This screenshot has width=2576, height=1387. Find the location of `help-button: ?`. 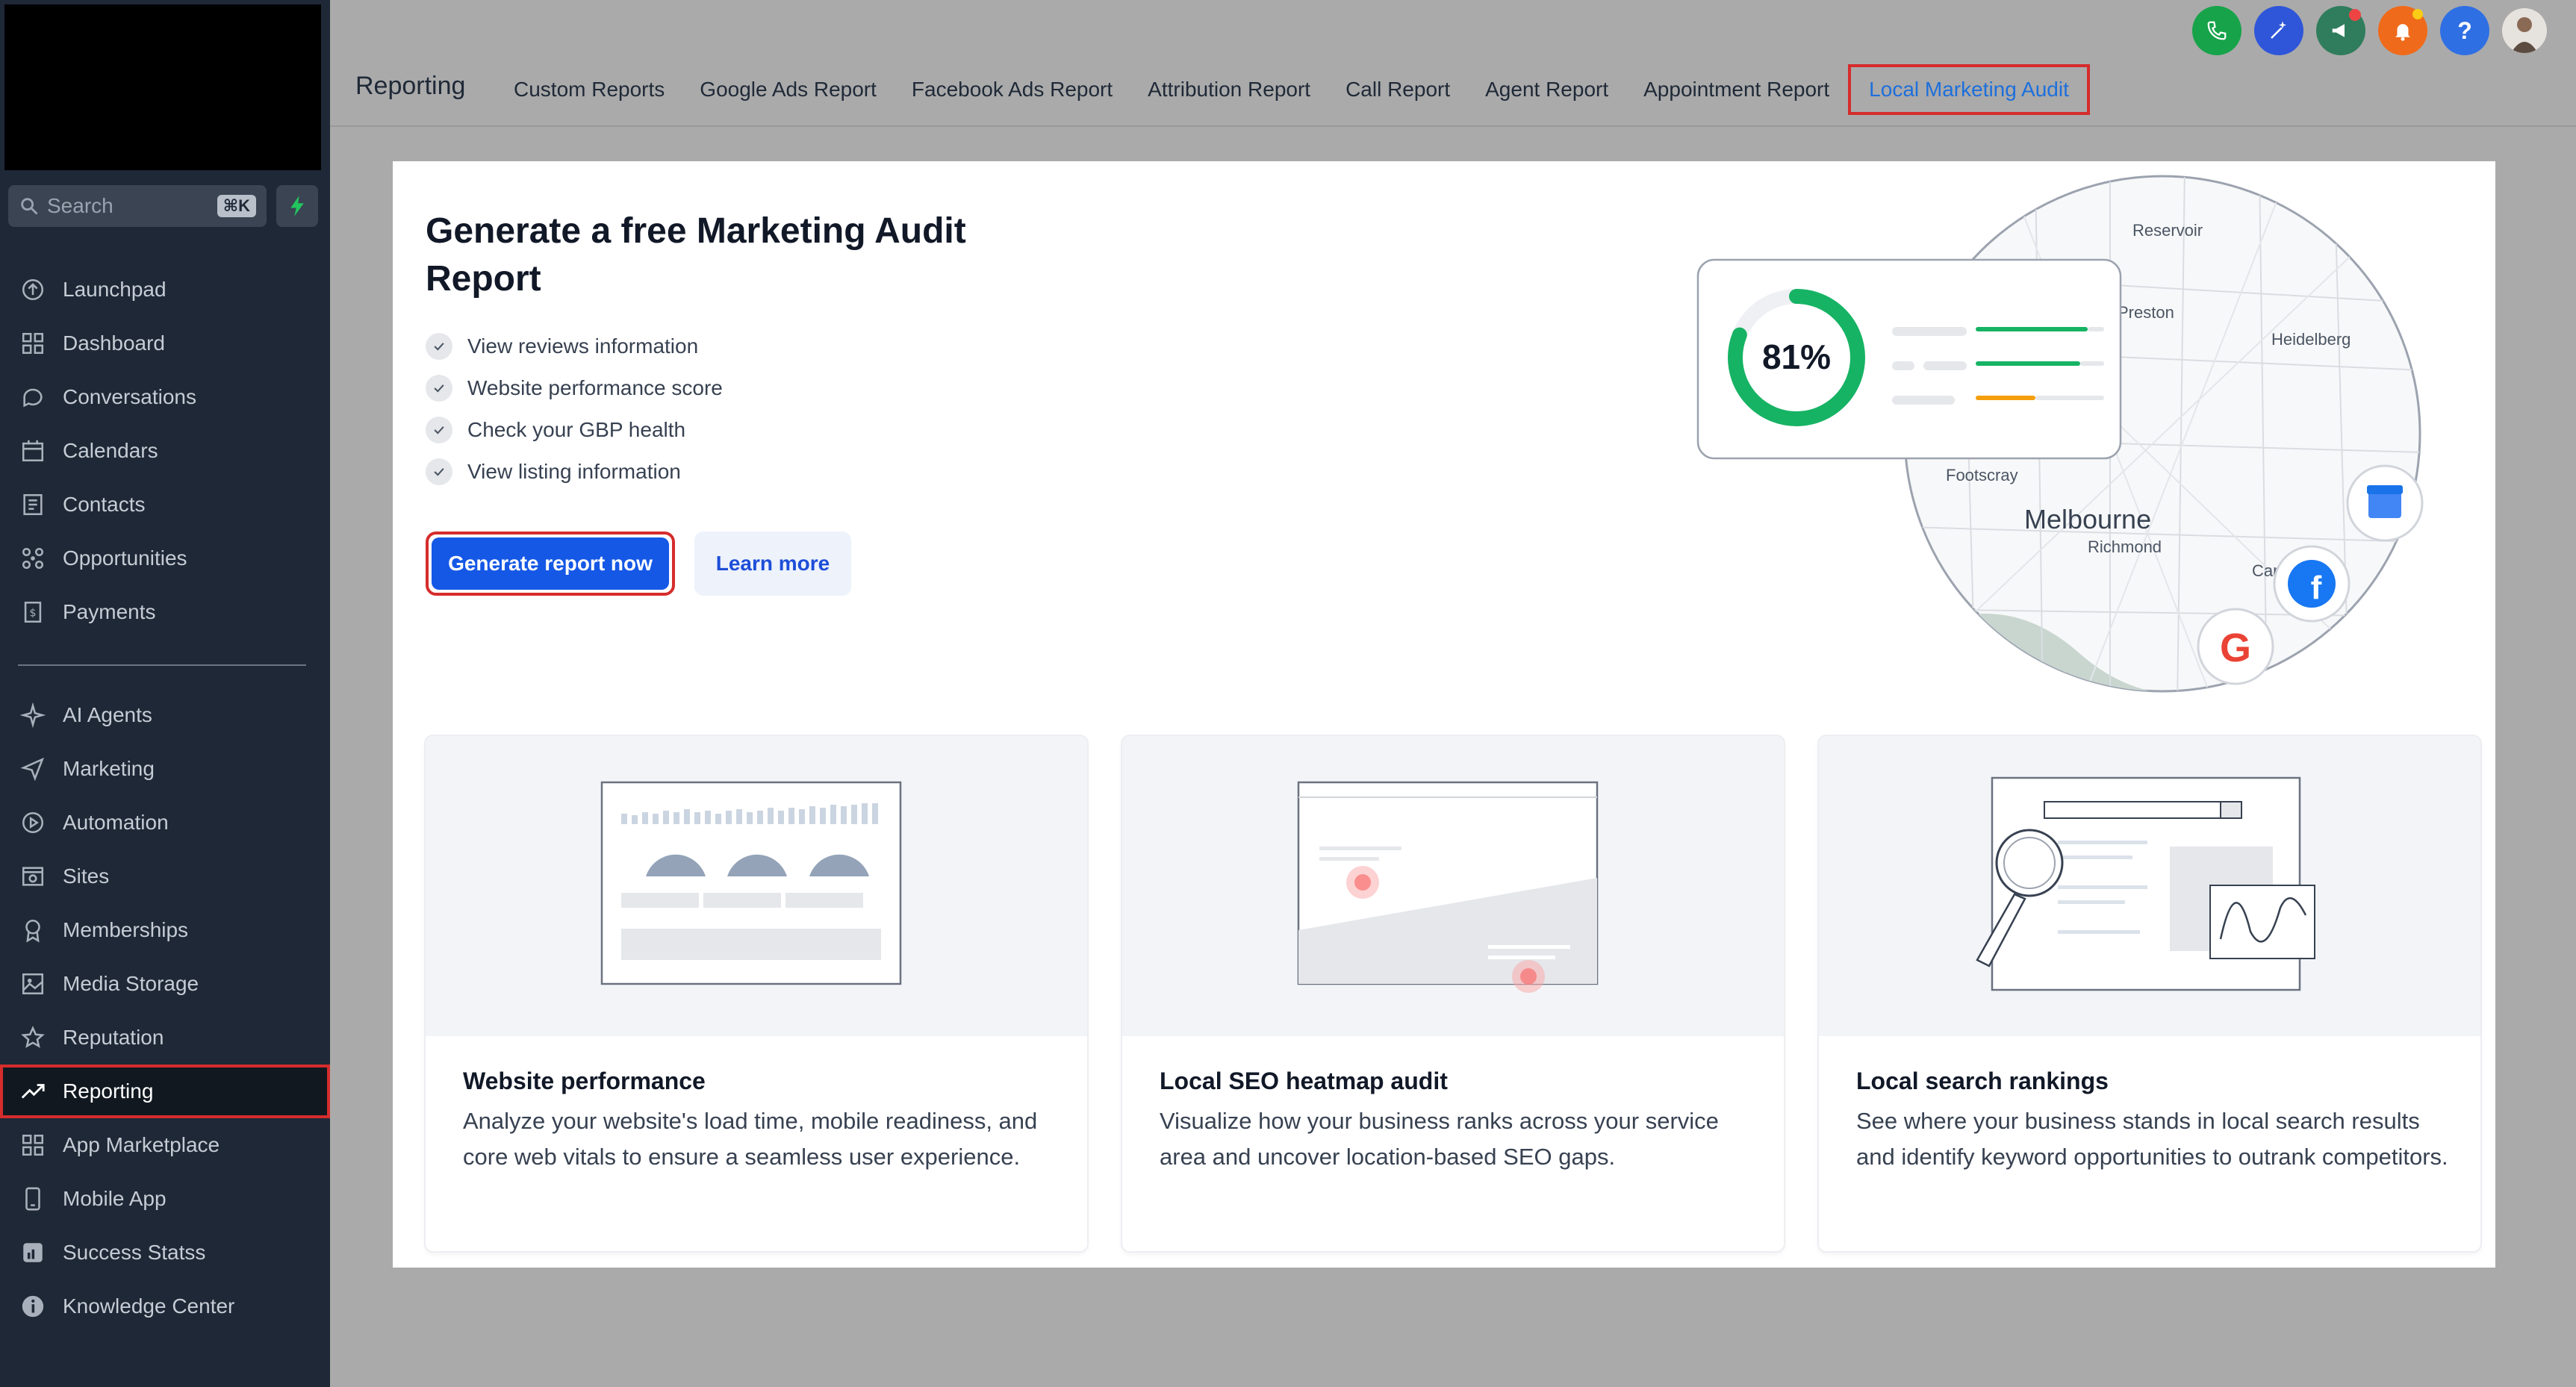

help-button: ? is located at coordinates (2464, 31).